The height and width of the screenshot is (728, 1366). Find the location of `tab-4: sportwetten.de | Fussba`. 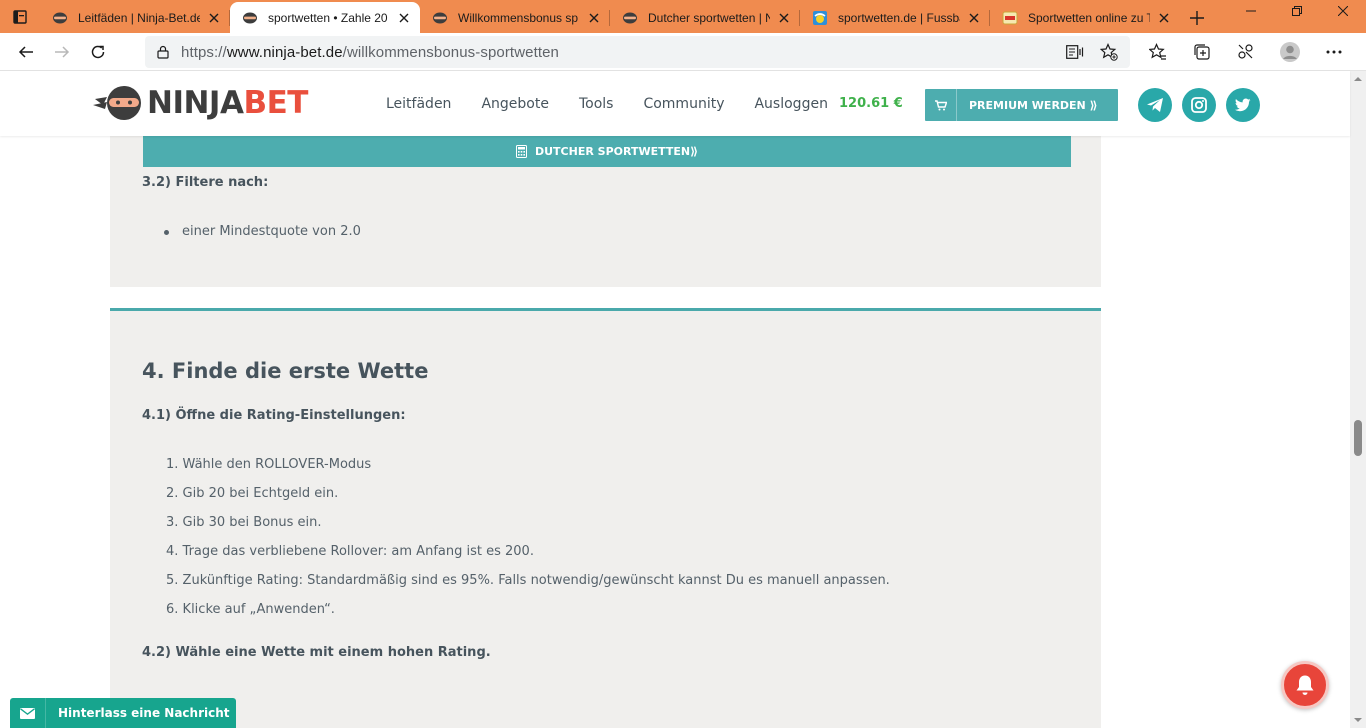

tab-4: sportwetten.de | Fussba is located at coordinates (895, 17).